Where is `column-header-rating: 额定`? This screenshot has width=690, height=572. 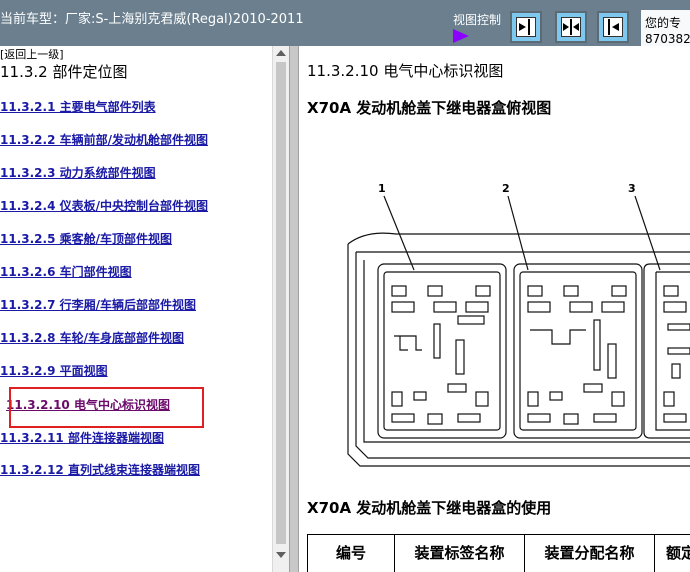 column-header-rating: 额定 is located at coordinates (672, 553).